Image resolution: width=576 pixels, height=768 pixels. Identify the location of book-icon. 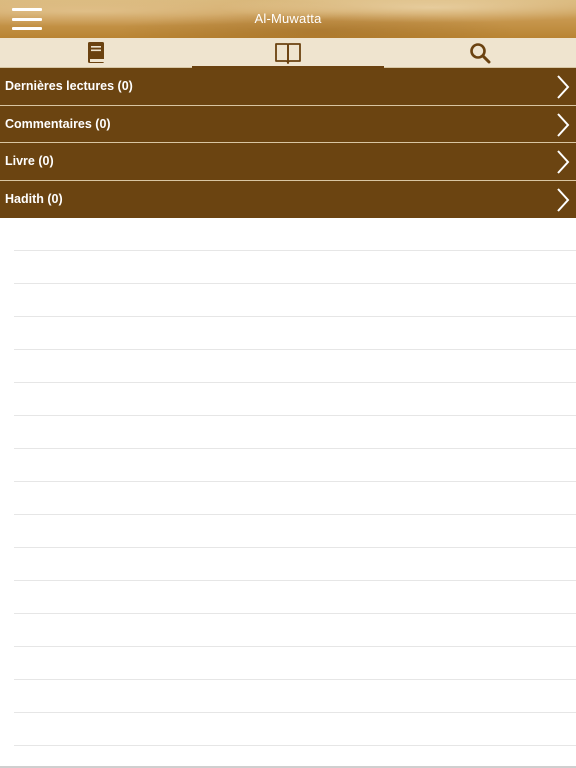
(96, 52).